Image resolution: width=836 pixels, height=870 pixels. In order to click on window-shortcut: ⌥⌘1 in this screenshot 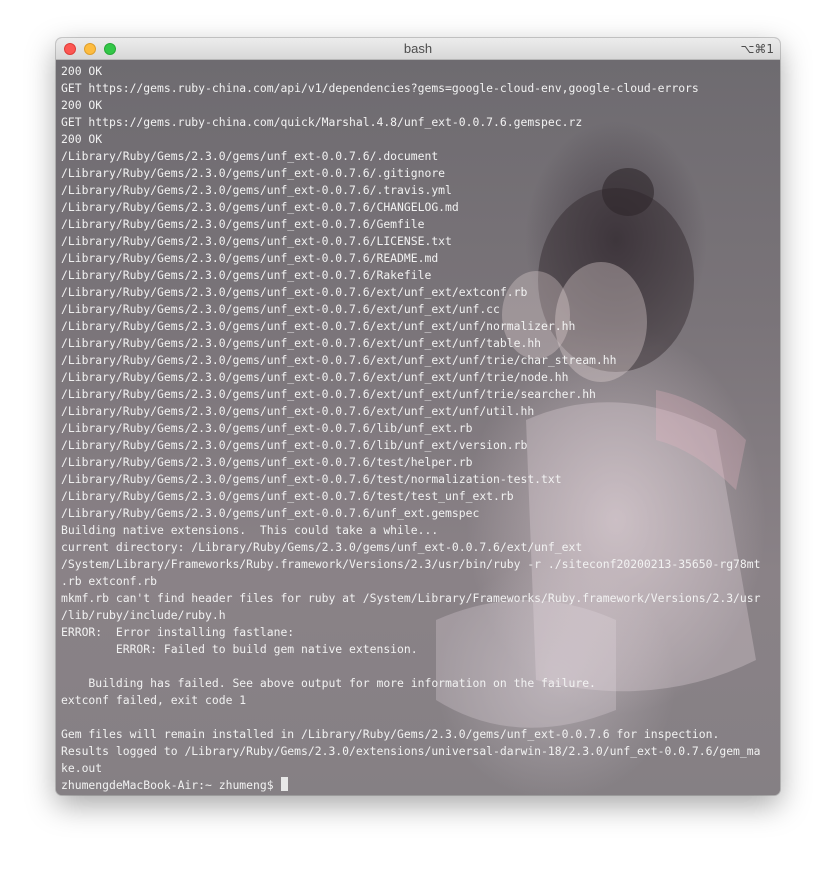, I will do `click(757, 49)`.